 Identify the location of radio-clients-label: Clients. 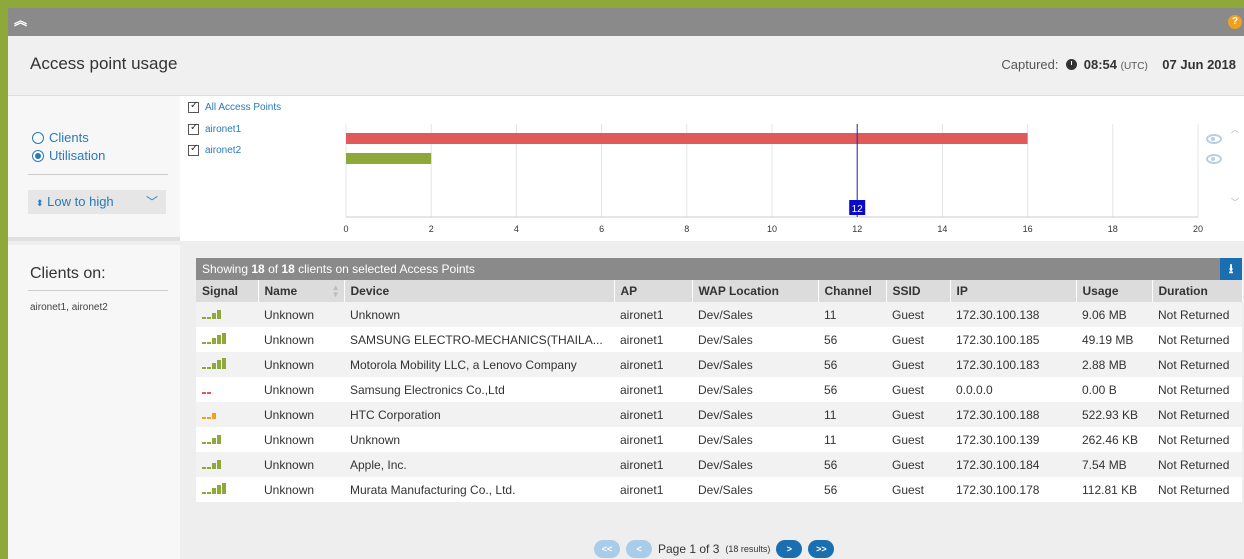
(69, 137).